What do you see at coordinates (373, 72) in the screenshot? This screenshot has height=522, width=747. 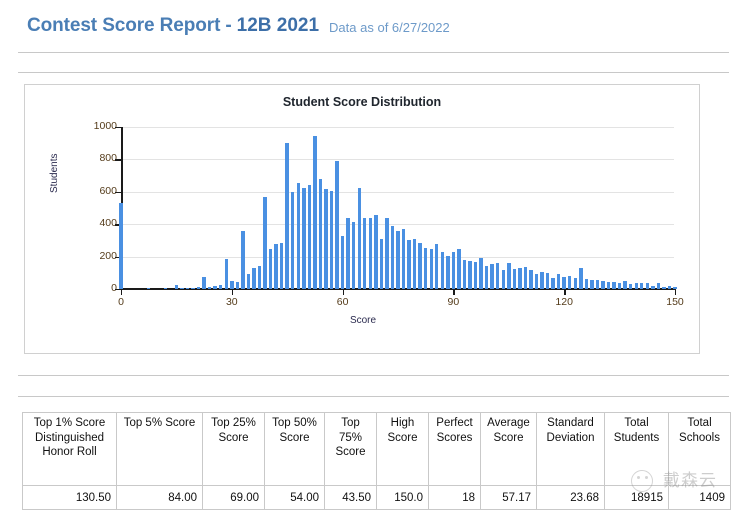 I see `divider-below-header` at bounding box center [373, 72].